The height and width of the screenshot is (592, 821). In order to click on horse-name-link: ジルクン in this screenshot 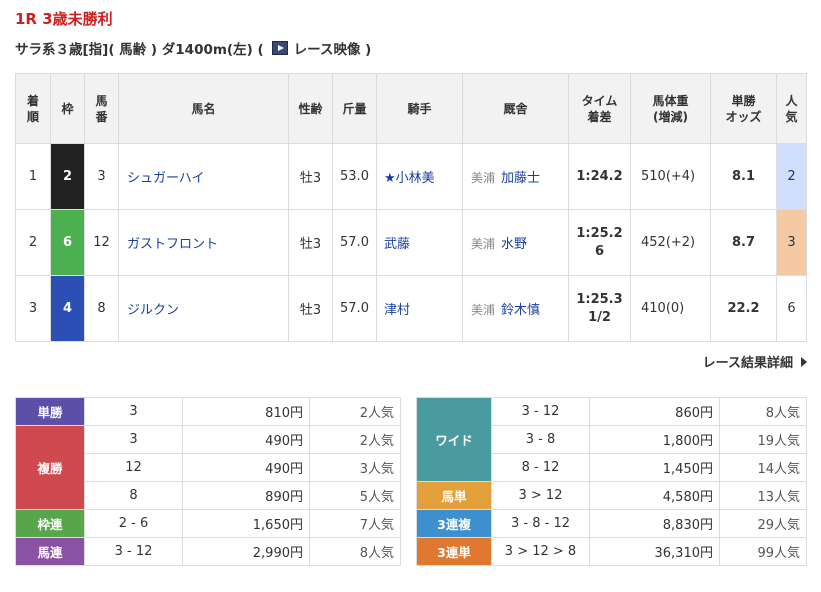, I will do `click(153, 310)`.